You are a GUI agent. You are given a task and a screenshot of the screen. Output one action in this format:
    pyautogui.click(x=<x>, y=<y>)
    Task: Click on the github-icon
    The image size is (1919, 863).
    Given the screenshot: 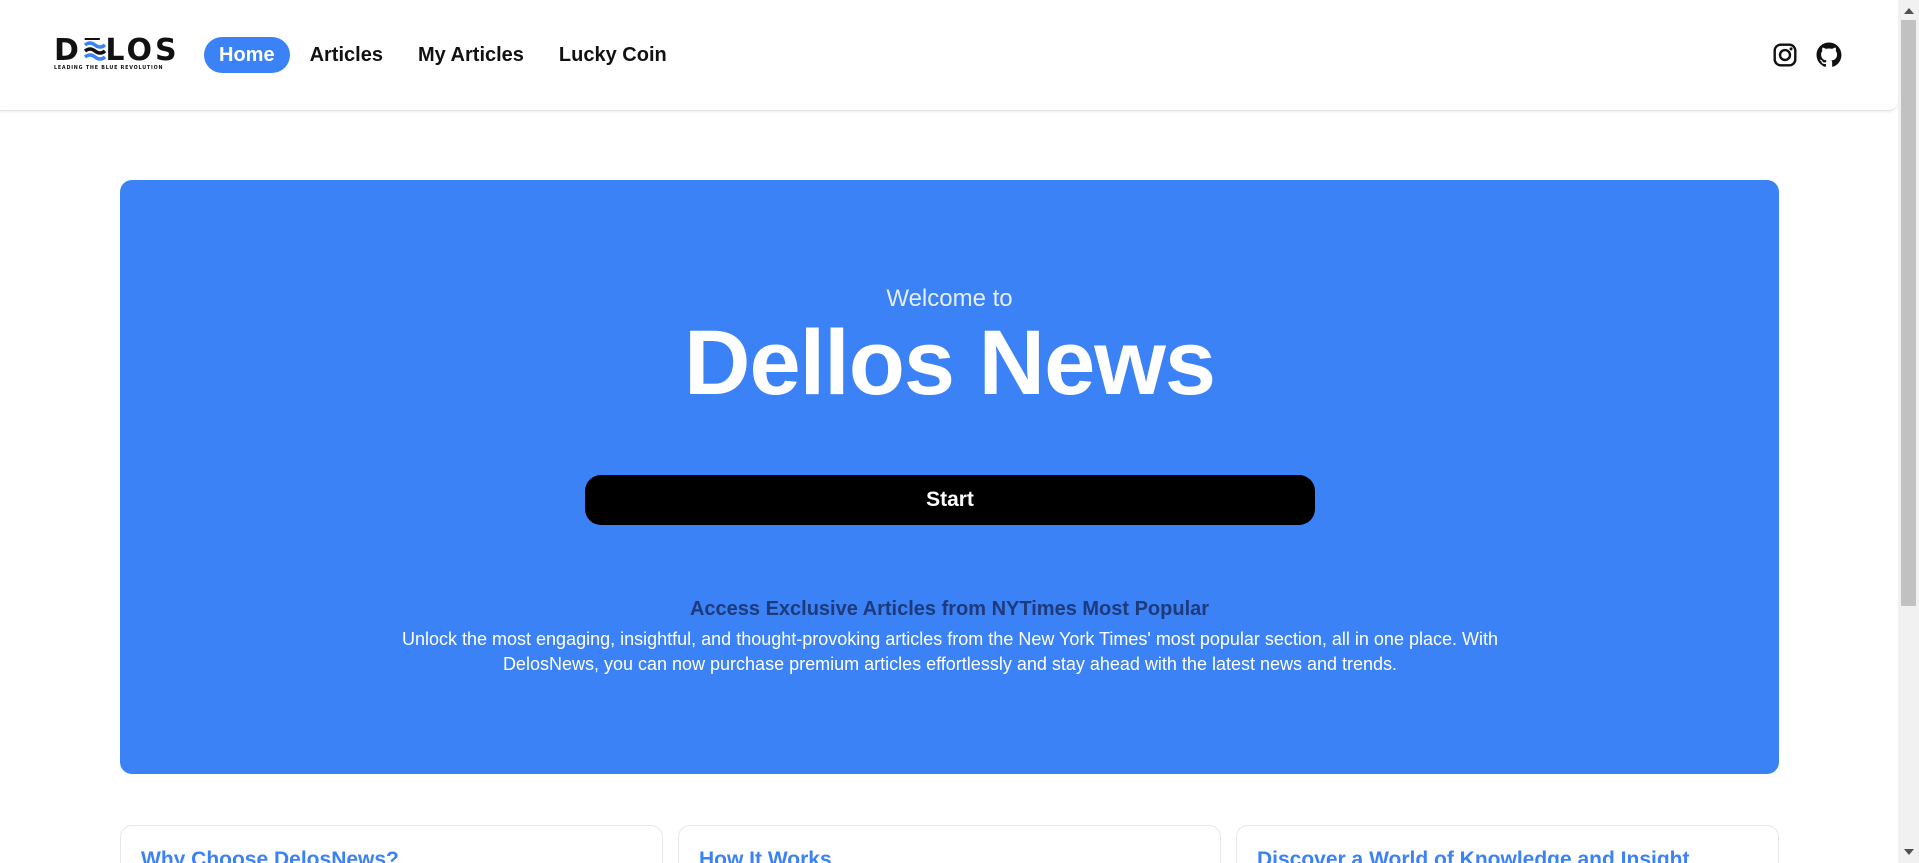 What is the action you would take?
    pyautogui.click(x=1829, y=55)
    